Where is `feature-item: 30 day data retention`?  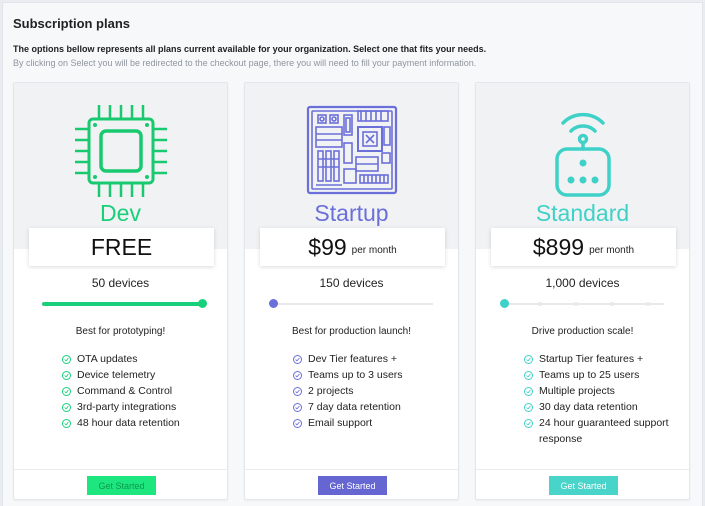 feature-item: 30 day data retention is located at coordinates (606, 407).